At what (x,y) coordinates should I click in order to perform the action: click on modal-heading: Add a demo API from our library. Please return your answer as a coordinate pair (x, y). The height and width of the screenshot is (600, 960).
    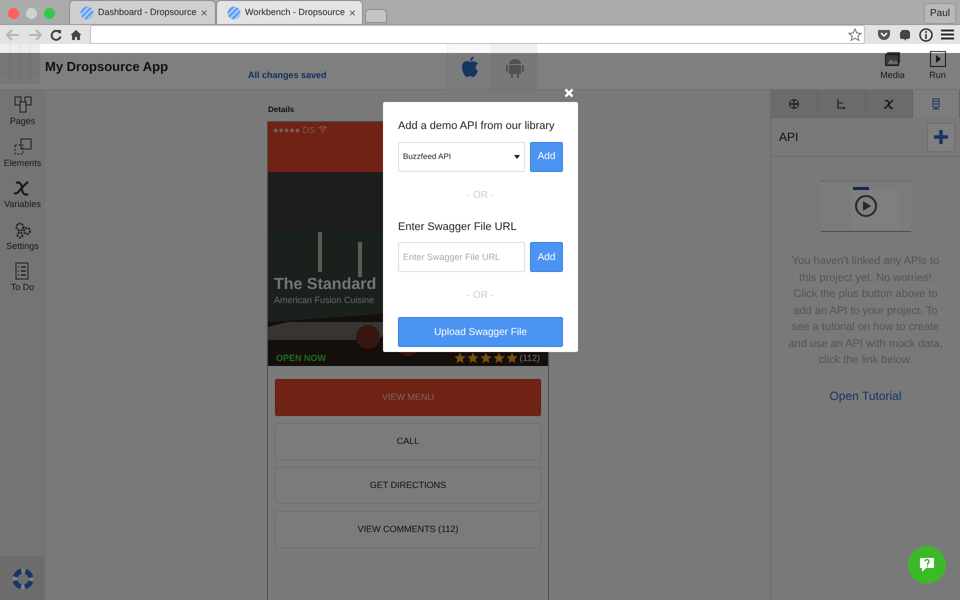
    Looking at the image, I should click on (477, 126).